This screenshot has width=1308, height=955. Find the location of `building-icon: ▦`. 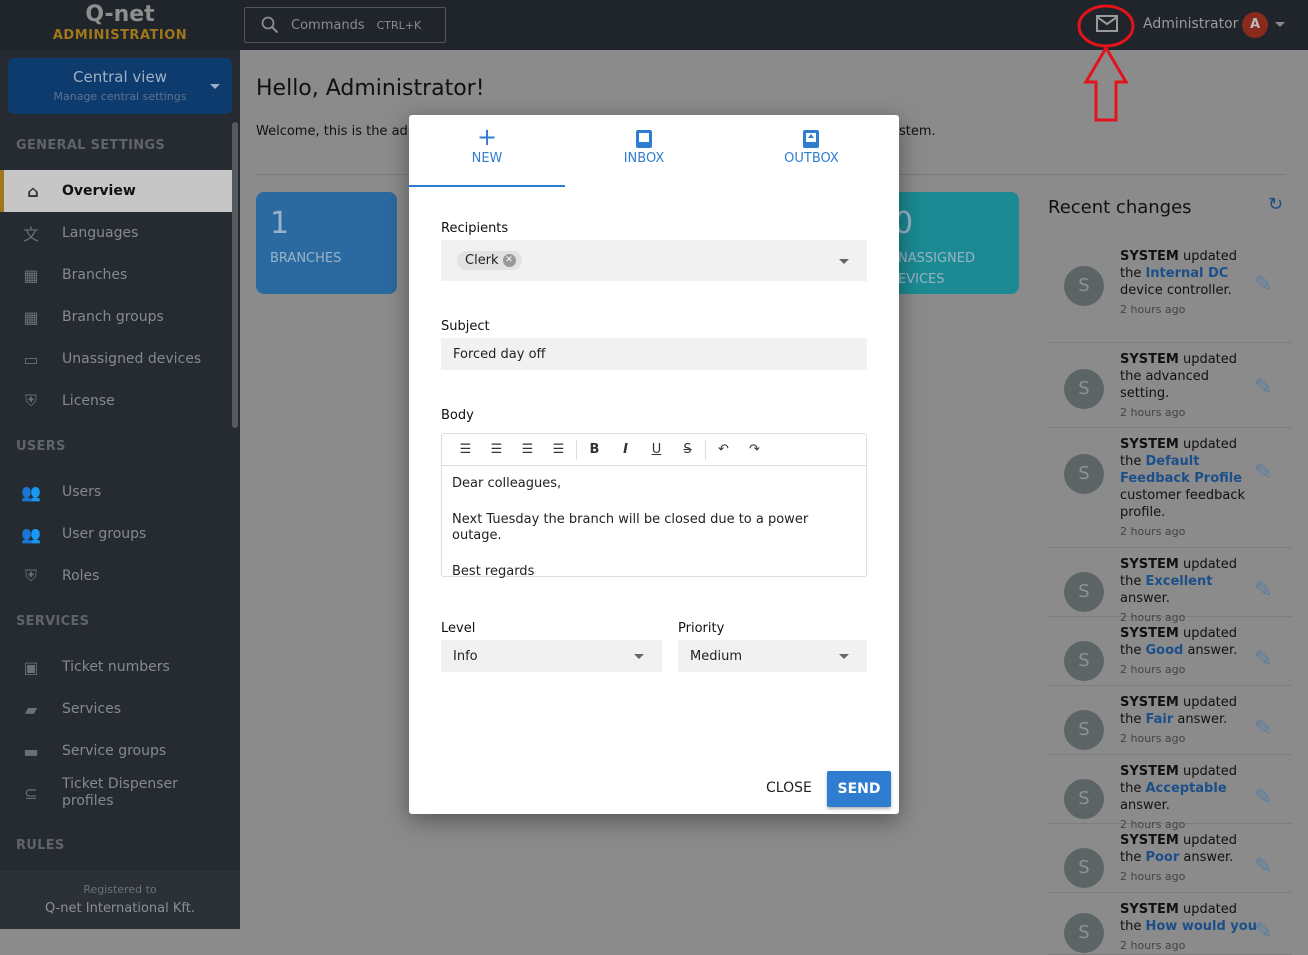

building-icon: ▦ is located at coordinates (31, 275).